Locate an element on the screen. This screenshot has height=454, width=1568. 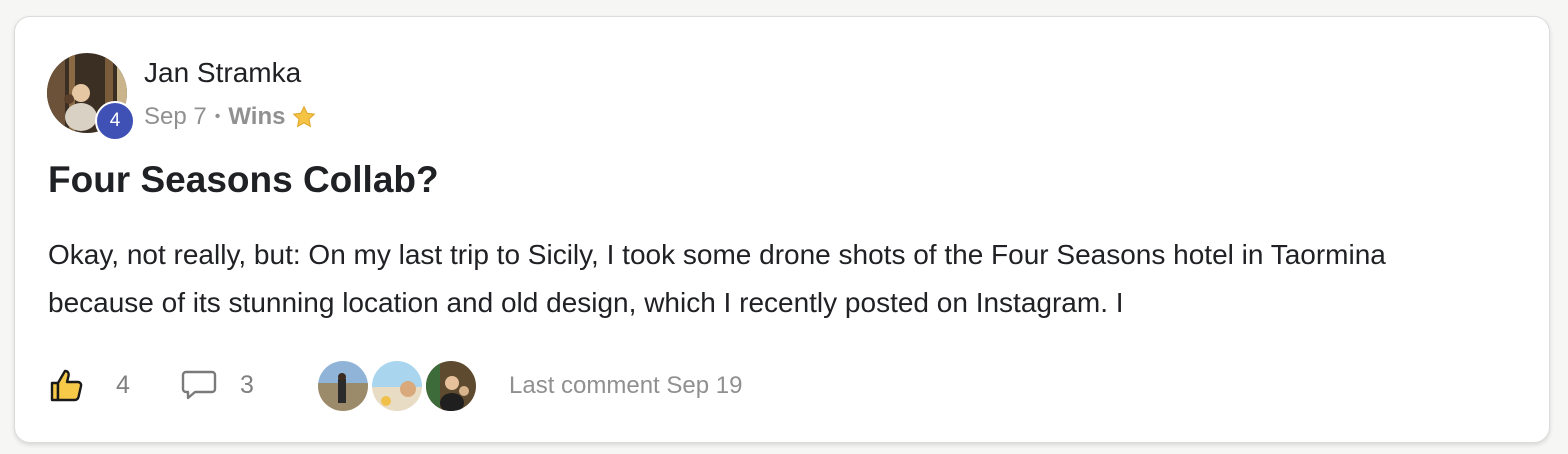
like-count: 4 is located at coordinates (123, 385).